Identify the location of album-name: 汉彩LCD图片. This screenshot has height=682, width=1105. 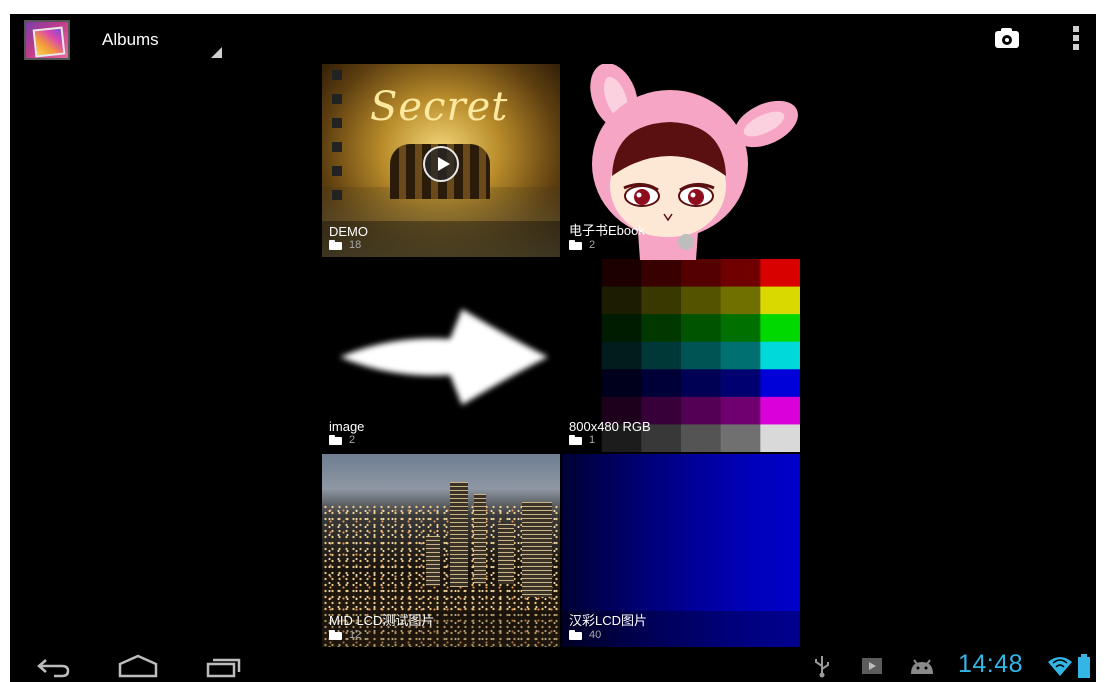
(608, 620).